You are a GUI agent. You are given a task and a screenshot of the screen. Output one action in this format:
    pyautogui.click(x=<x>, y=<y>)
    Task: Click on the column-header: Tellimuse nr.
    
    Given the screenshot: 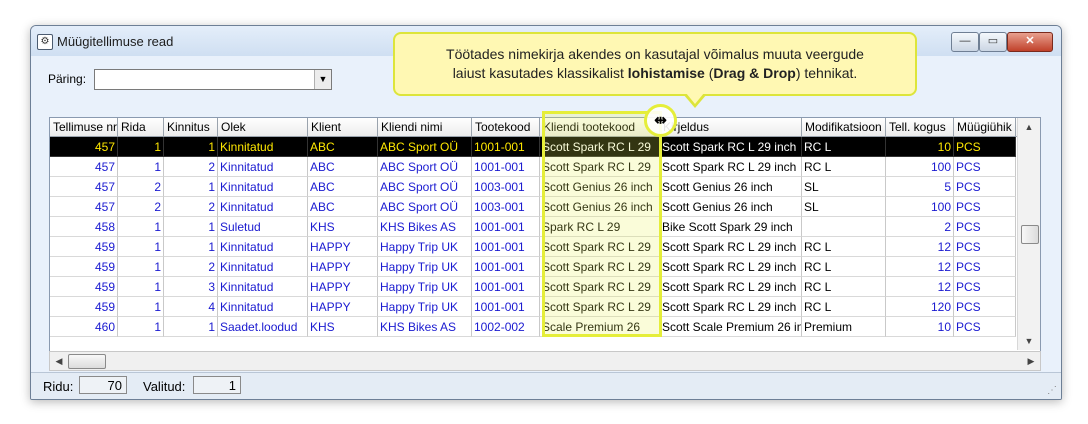 What is the action you would take?
    pyautogui.click(x=84, y=127)
    